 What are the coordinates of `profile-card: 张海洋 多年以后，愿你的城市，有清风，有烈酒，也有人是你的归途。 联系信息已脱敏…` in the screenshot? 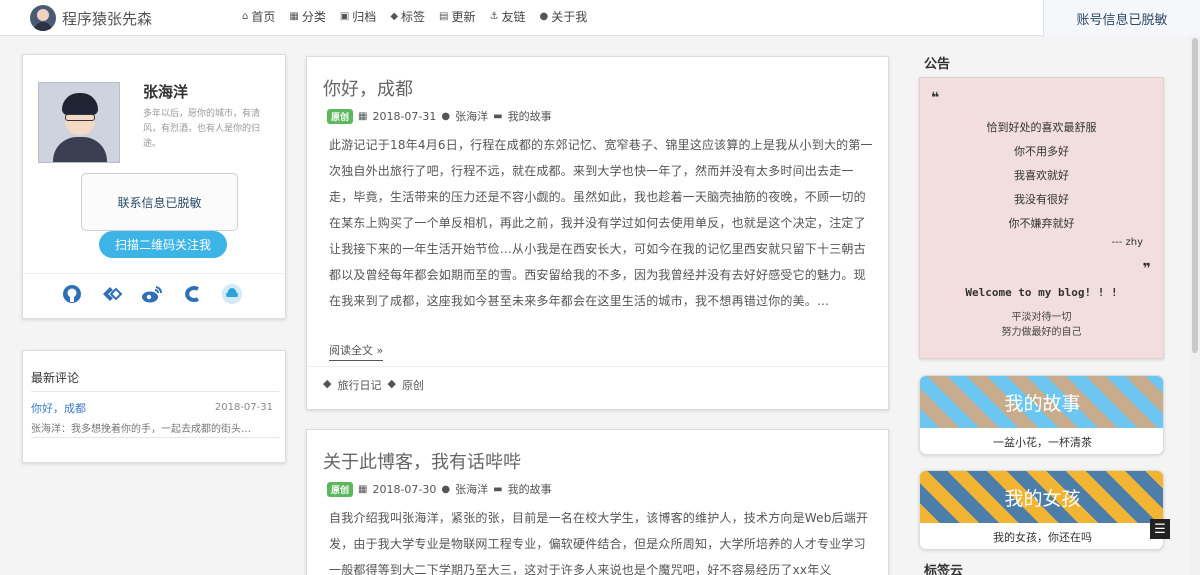 It's located at (154, 186).